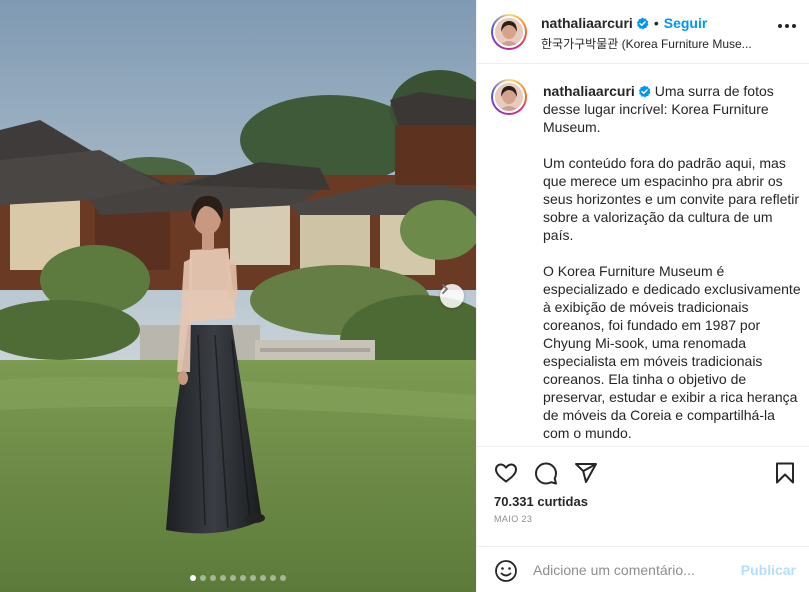  I want to click on publish-button: Publicar, so click(768, 570).